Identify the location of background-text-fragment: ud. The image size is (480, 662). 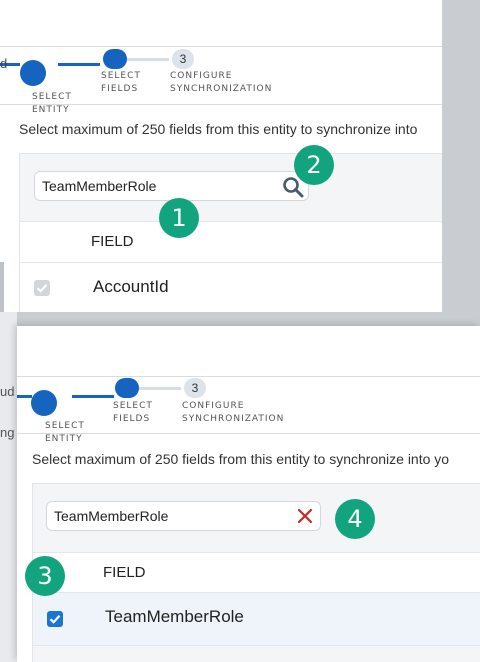
(7, 391).